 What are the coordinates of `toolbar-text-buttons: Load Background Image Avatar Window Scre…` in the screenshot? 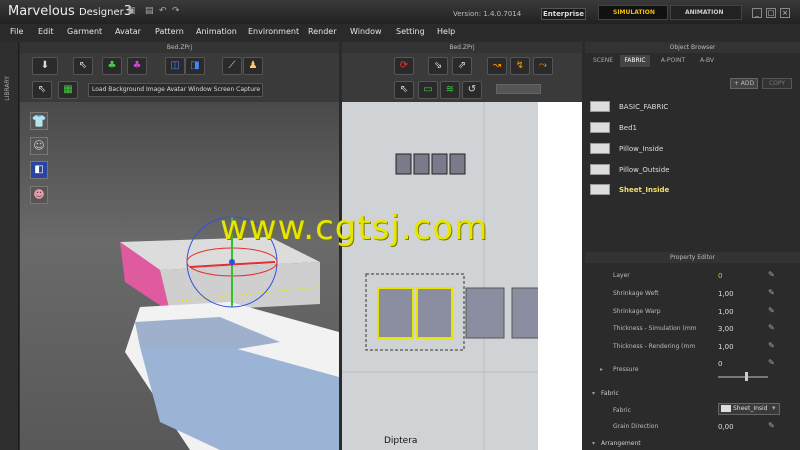 It's located at (175, 90).